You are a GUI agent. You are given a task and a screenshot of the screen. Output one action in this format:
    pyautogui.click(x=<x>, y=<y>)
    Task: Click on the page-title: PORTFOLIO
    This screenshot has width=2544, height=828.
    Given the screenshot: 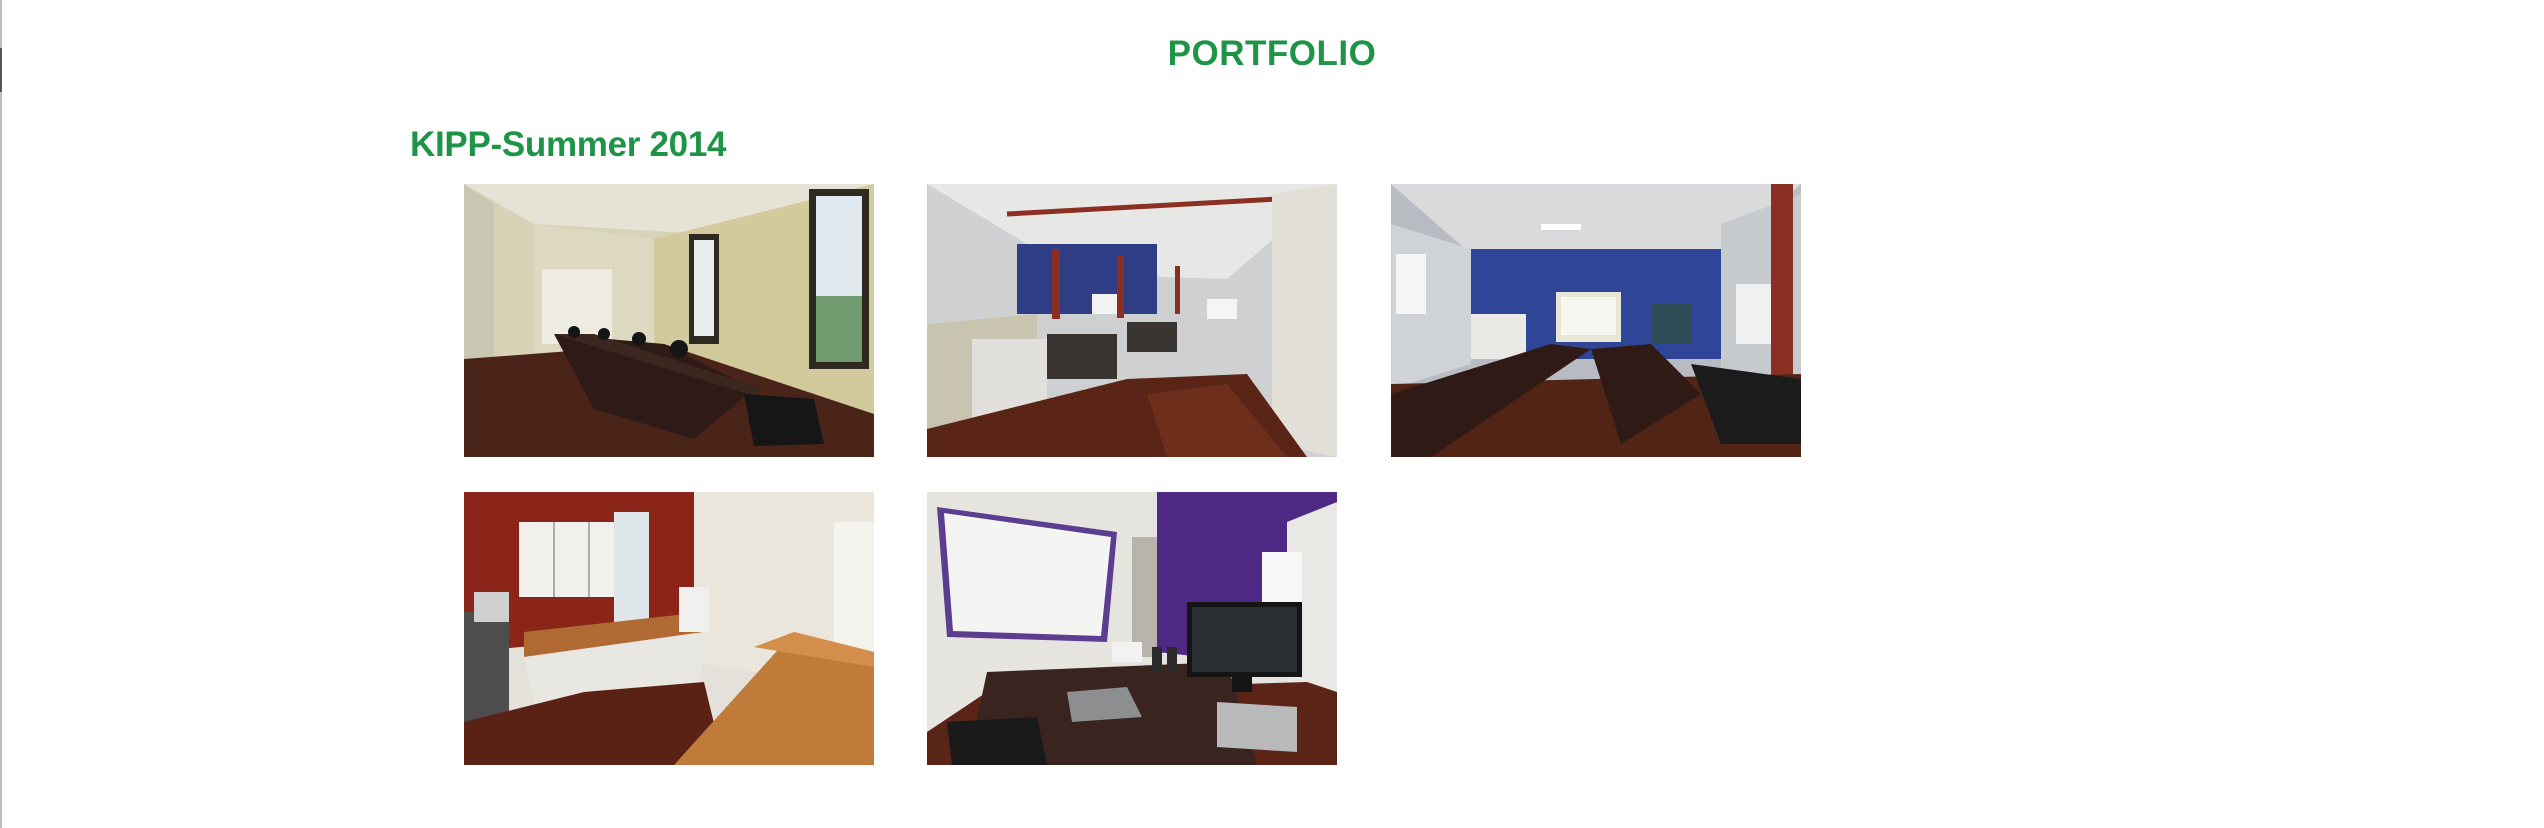 What is the action you would take?
    pyautogui.click(x=1272, y=53)
    